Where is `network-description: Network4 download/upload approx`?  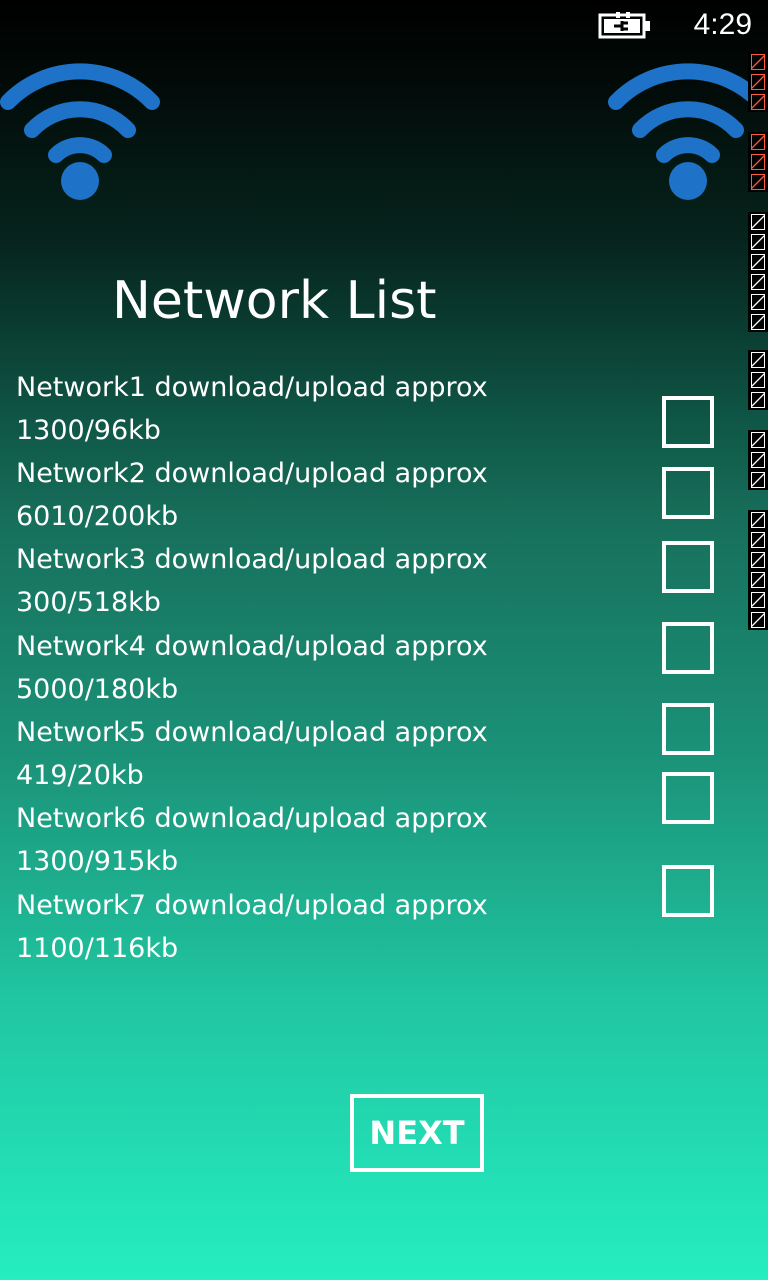 network-description: Network4 download/upload approx is located at coordinates (252, 646).